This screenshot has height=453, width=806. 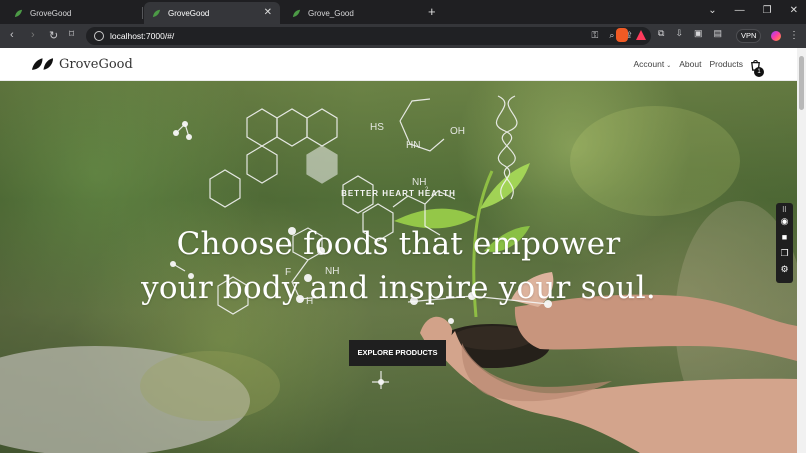 I want to click on brave-rewards-icon, so click(x=641, y=35).